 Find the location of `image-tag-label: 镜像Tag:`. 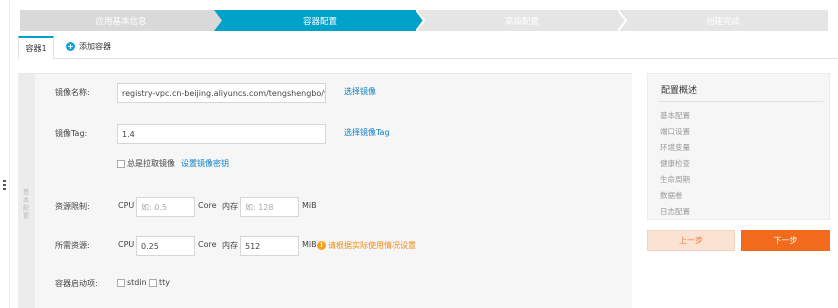

image-tag-label: 镜像Tag: is located at coordinates (71, 133).